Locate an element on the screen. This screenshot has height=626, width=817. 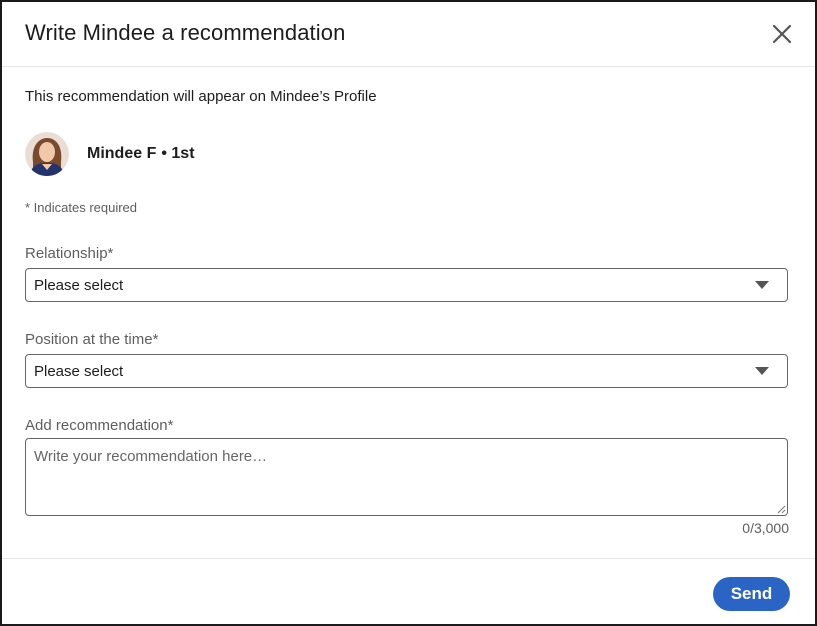
relationship-value: Please select is located at coordinates (79, 285).